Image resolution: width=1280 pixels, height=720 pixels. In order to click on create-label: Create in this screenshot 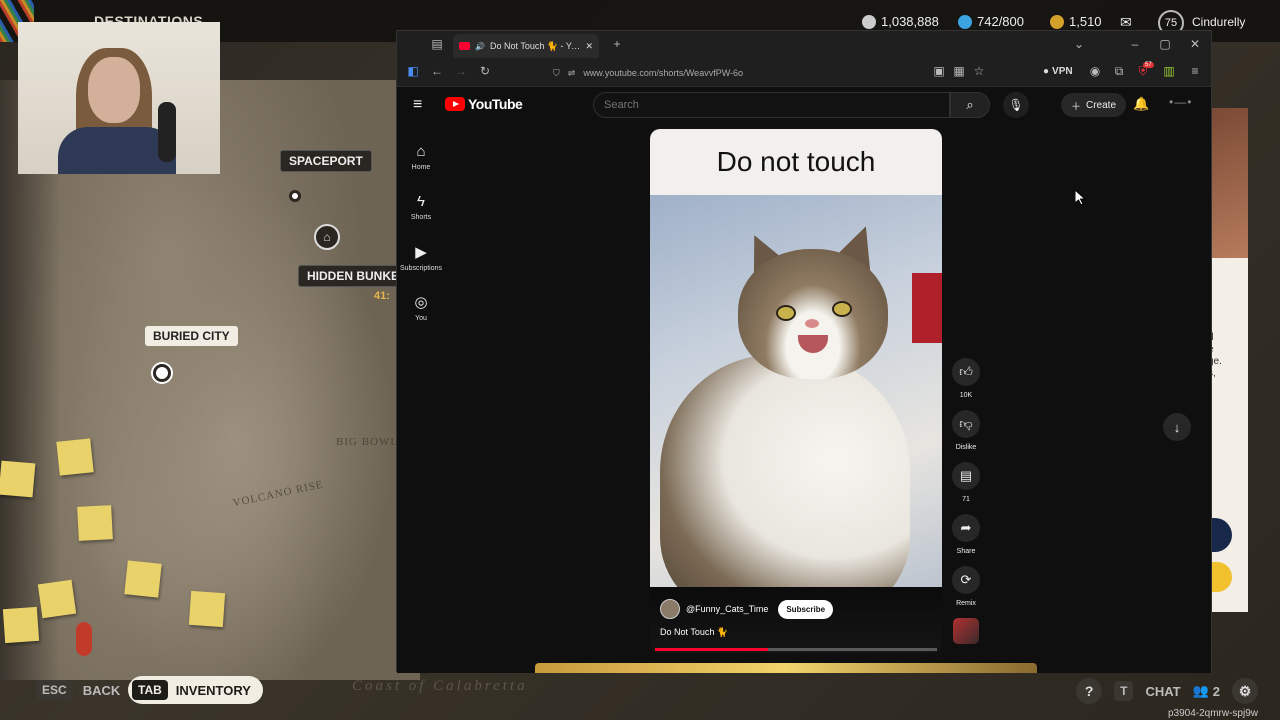, I will do `click(1101, 105)`.